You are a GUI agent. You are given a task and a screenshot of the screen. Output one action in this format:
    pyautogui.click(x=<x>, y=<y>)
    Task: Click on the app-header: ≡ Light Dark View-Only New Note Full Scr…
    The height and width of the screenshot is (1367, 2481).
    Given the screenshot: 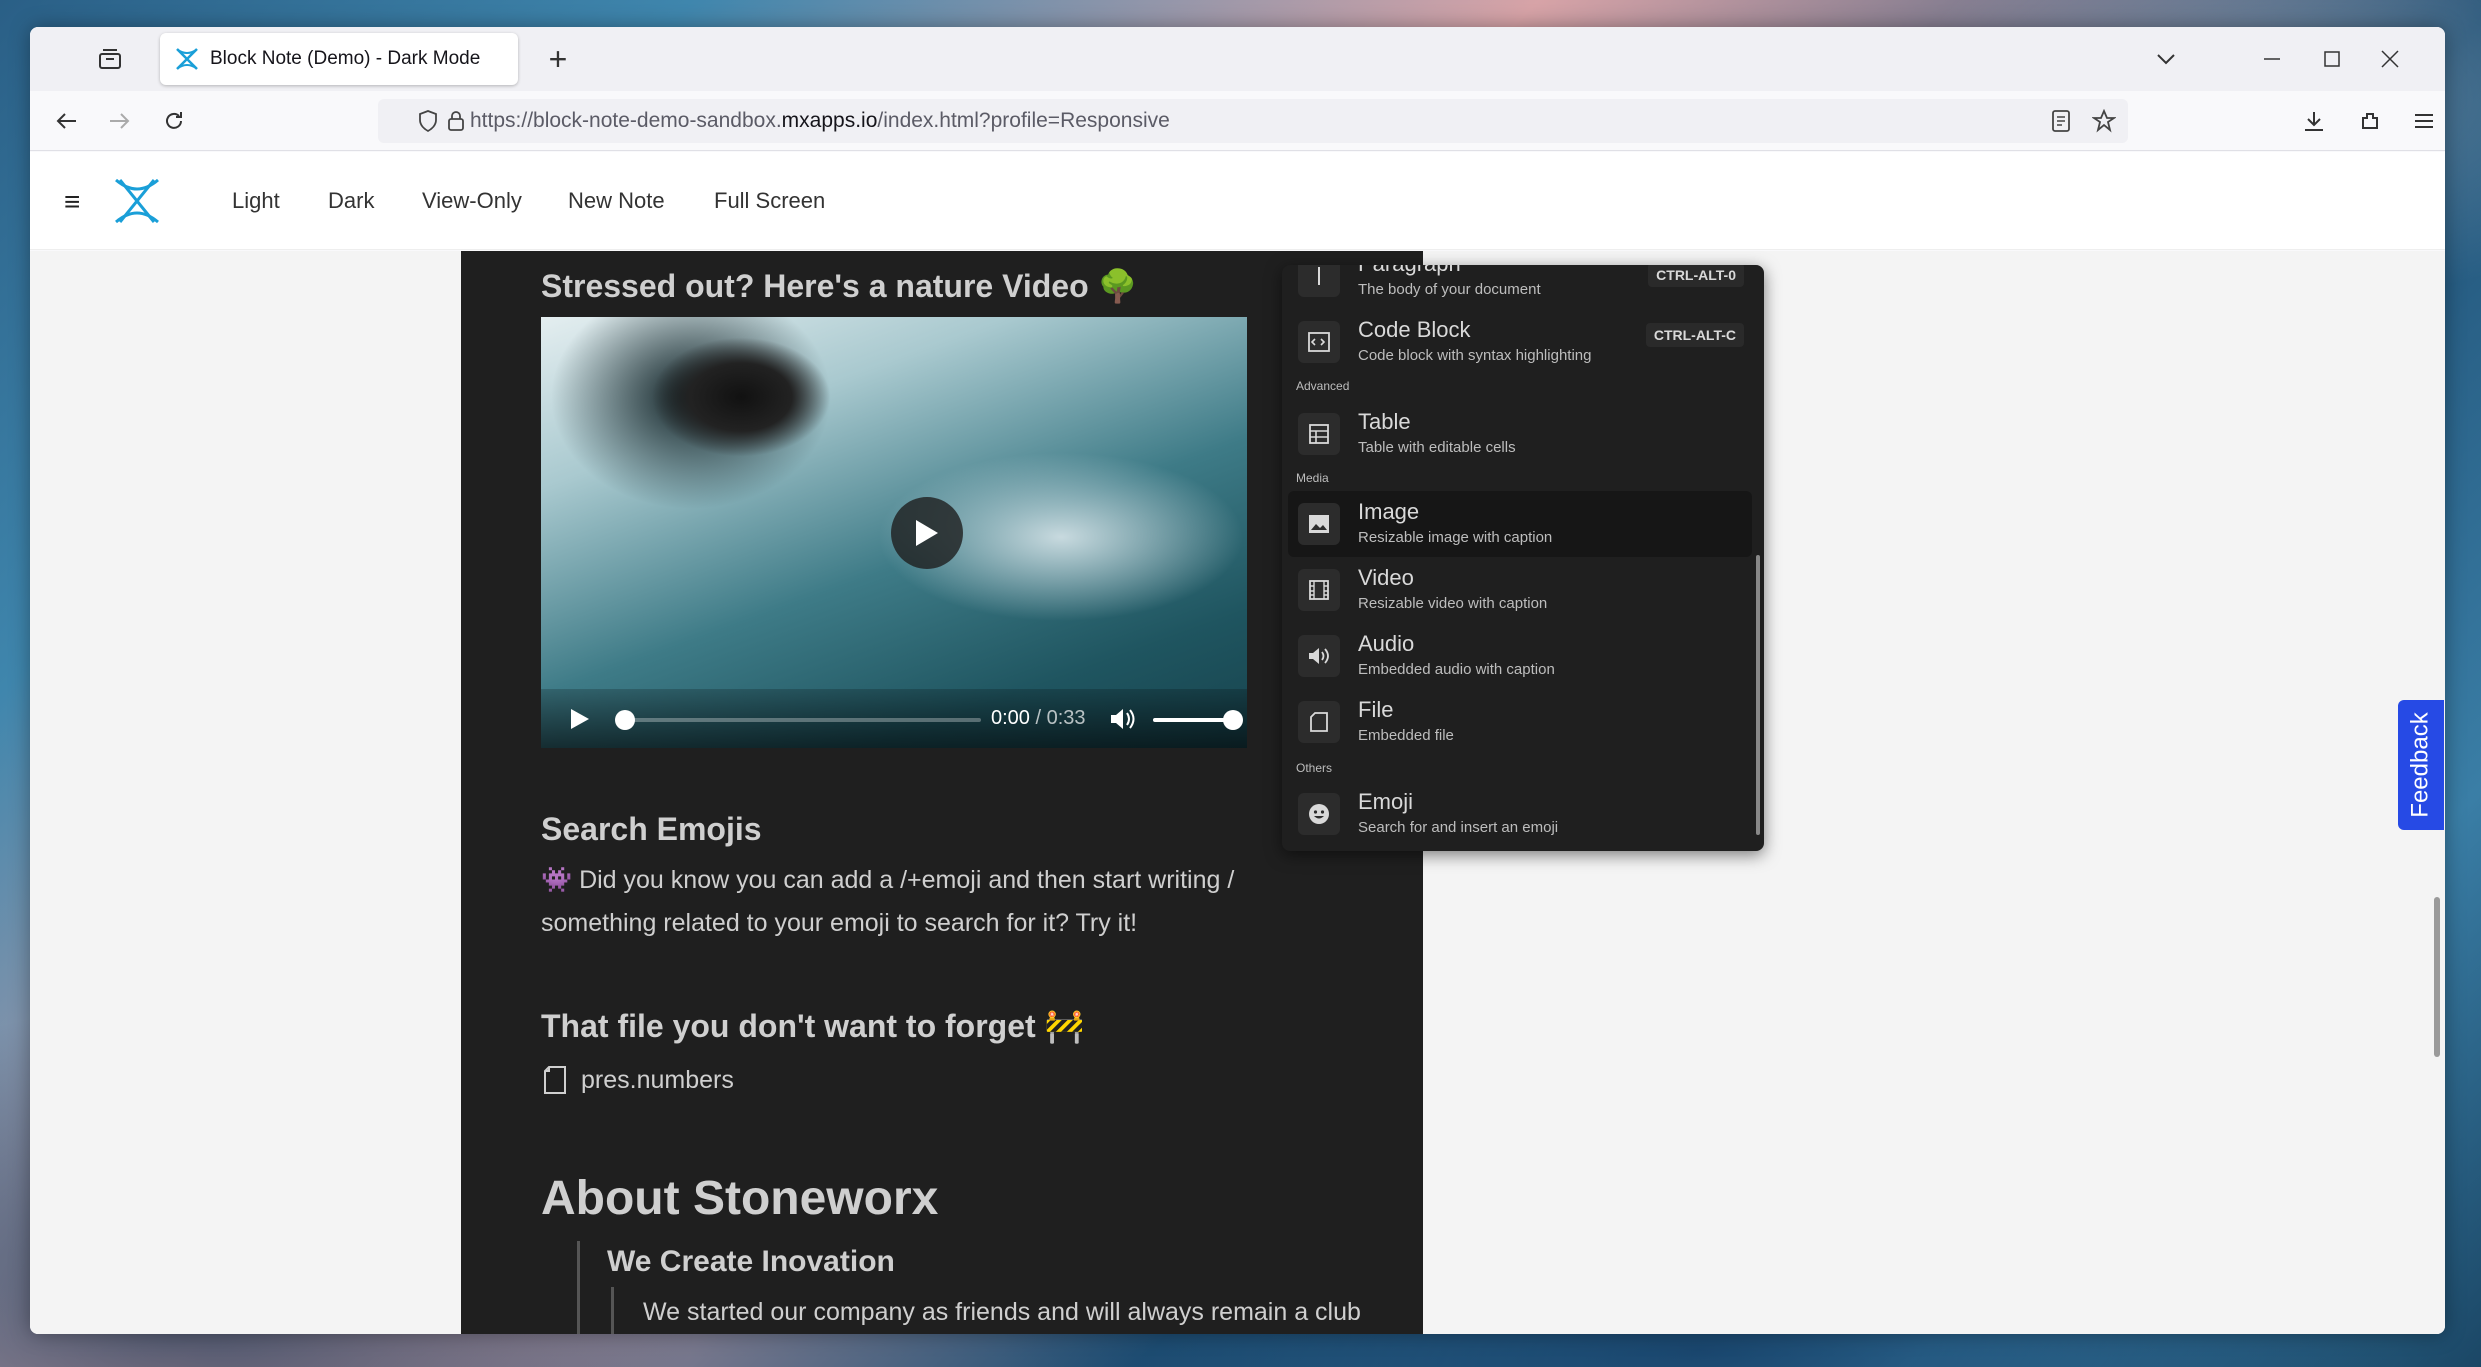 What is the action you would take?
    pyautogui.click(x=1237, y=201)
    